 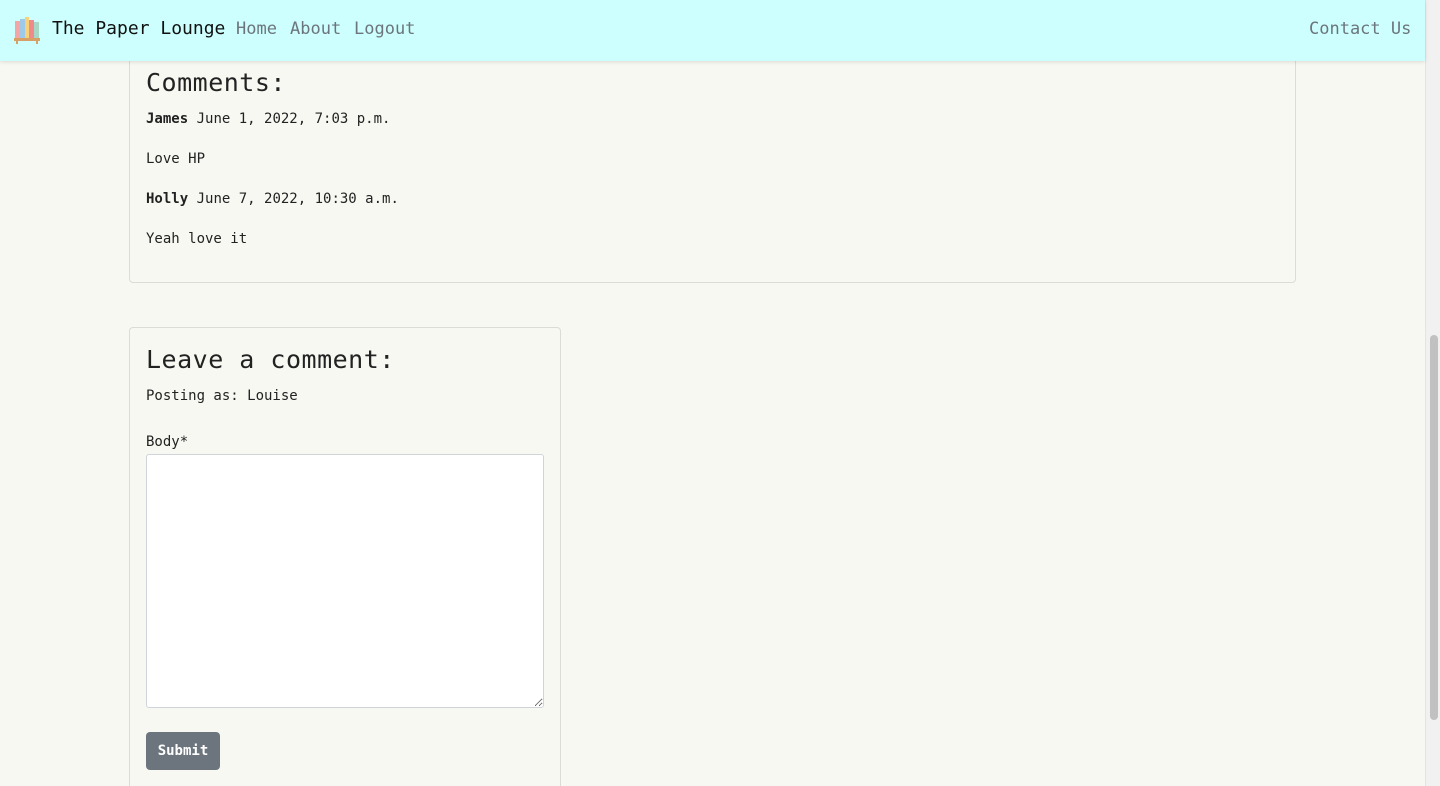 I want to click on comment-body-textarea, so click(x=345, y=581).